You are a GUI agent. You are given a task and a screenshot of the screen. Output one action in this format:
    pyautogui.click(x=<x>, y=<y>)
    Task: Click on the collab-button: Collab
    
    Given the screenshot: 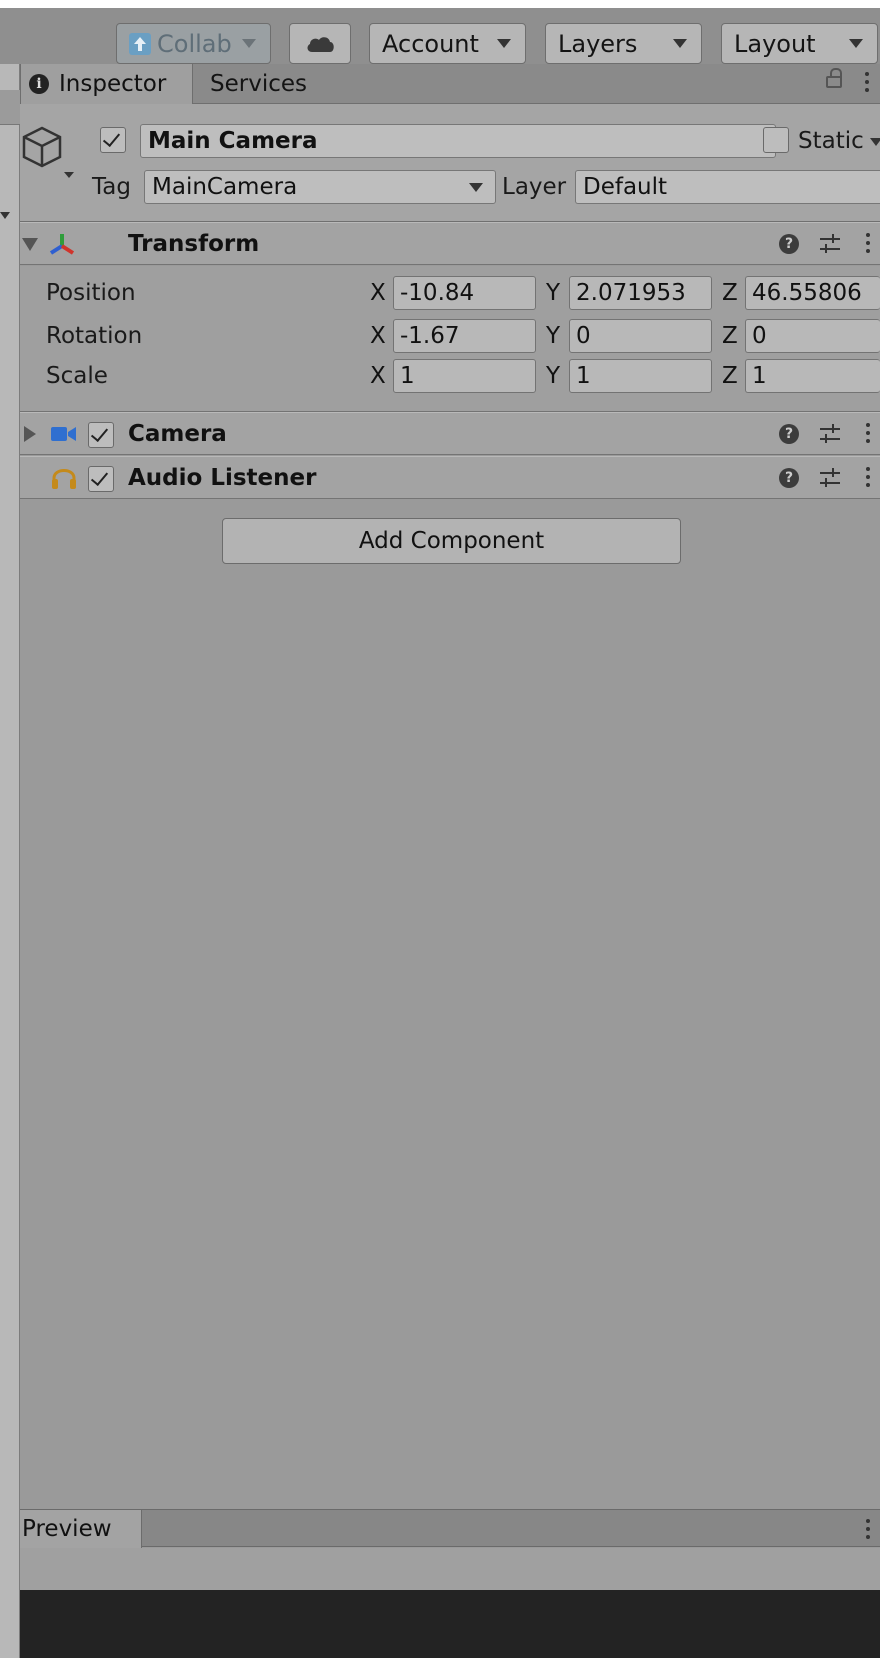 What is the action you would take?
    pyautogui.click(x=193, y=43)
    